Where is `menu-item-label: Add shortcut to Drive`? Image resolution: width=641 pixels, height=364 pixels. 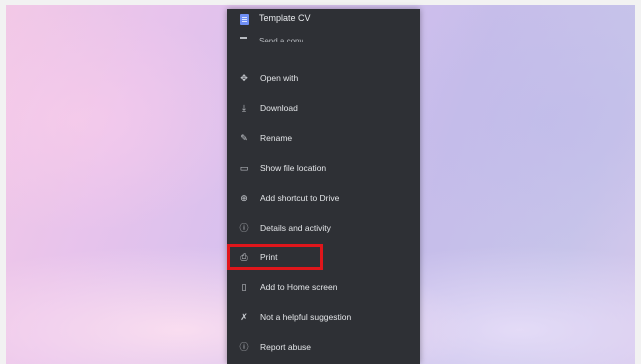
menu-item-label: Add shortcut to Drive is located at coordinates (300, 198).